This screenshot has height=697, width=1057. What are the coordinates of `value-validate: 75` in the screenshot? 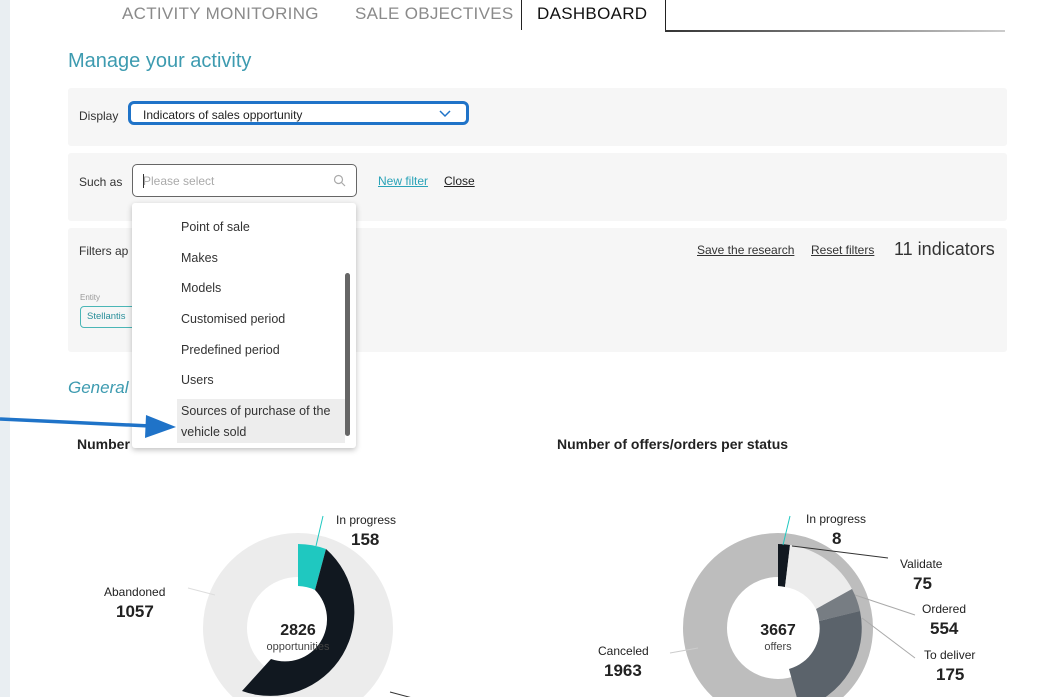 It's located at (922, 583).